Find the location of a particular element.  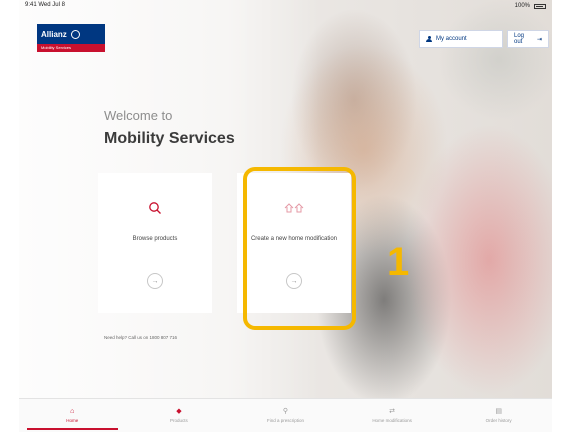

products-icon: ◆ is located at coordinates (179, 411).